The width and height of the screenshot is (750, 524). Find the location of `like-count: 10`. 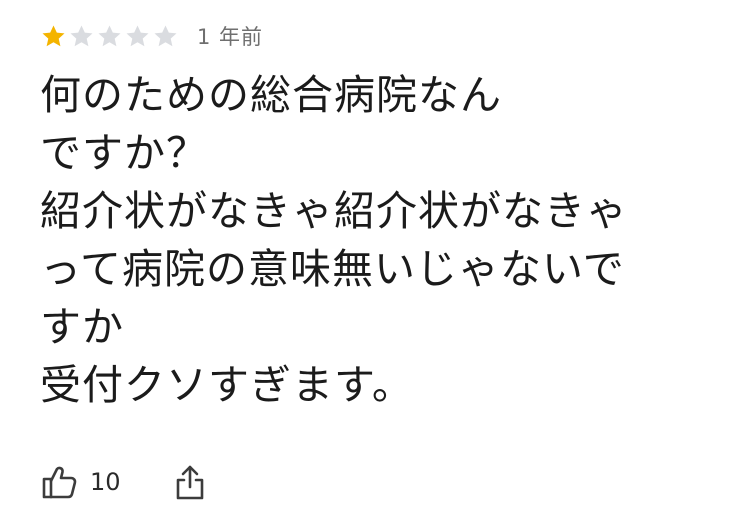

like-count: 10 is located at coordinates (105, 482).